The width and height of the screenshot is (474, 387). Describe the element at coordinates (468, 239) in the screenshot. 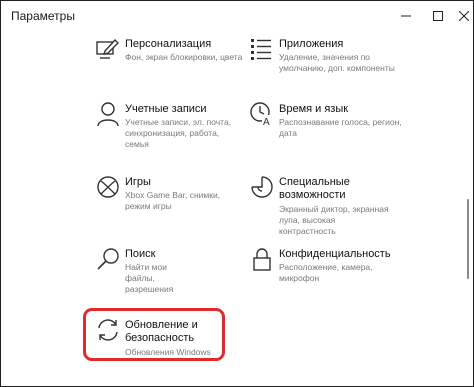

I see `scrollbar` at that location.